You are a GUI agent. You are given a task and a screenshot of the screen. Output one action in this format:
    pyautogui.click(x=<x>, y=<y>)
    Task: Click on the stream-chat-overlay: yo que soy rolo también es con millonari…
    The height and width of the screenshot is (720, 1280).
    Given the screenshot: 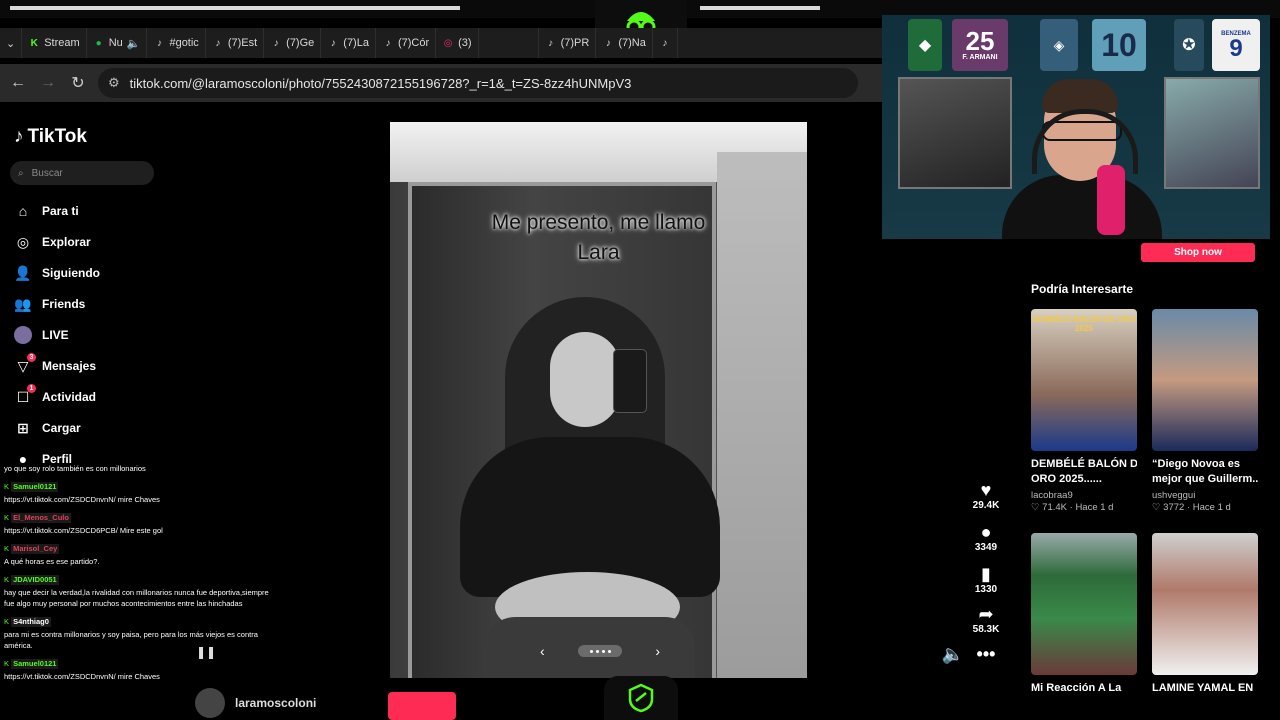 What is the action you would take?
    pyautogui.click(x=150, y=591)
    